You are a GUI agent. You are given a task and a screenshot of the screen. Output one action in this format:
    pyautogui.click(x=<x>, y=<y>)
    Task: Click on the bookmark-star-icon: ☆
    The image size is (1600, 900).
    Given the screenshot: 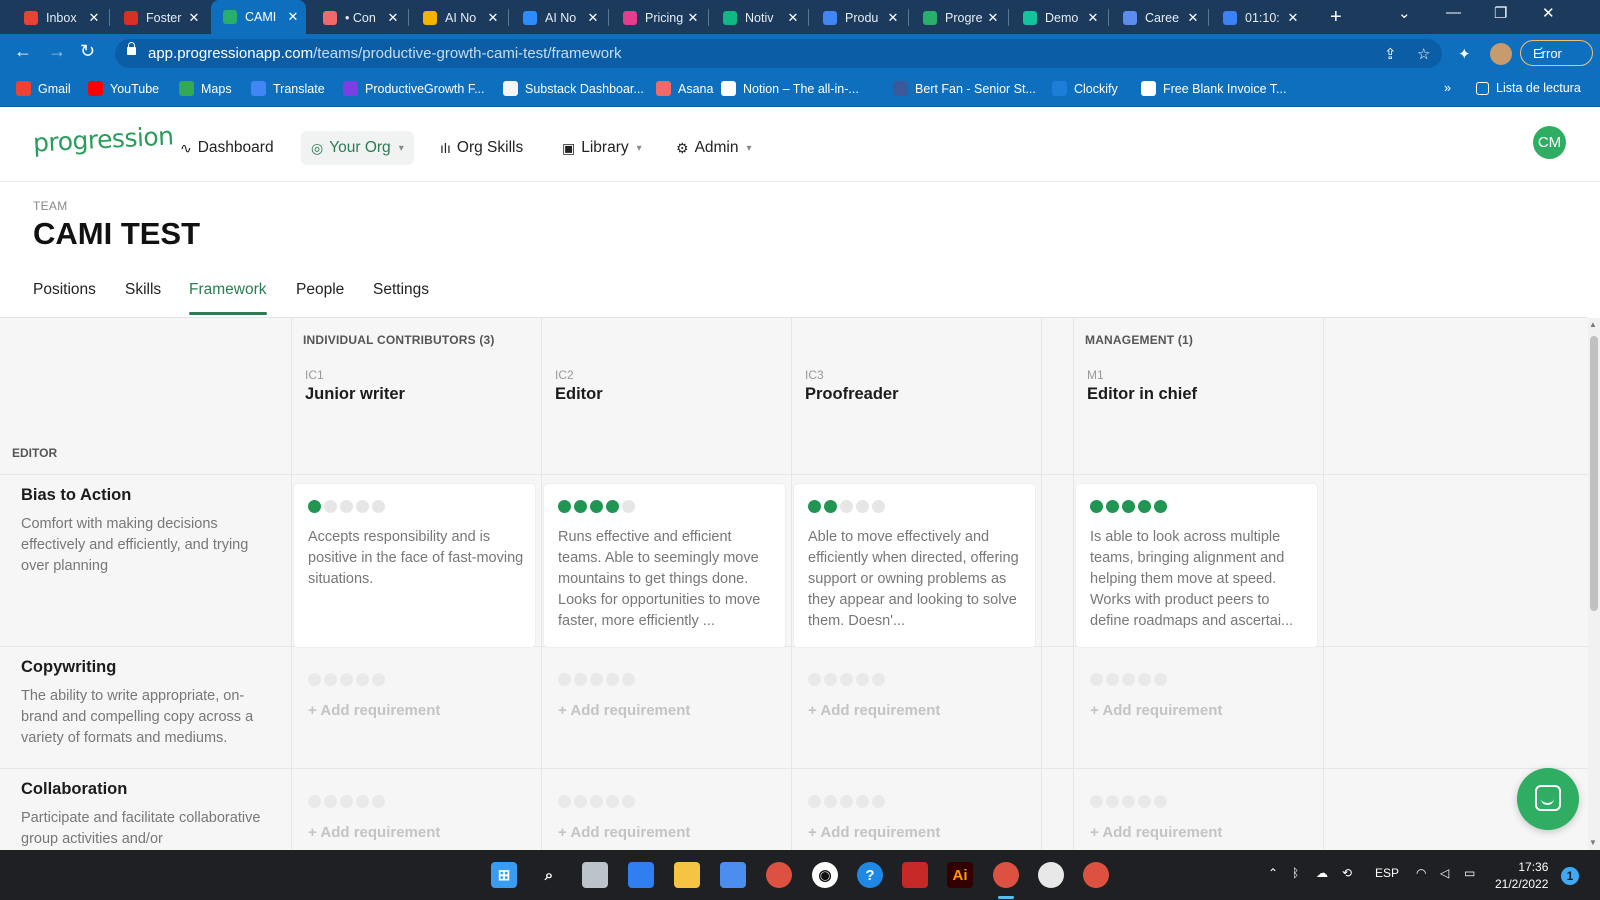 What is the action you would take?
    pyautogui.click(x=1423, y=54)
    